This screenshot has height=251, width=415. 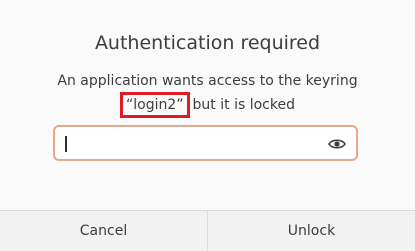 What do you see at coordinates (311, 231) in the screenshot?
I see `unlock-button: Unlock` at bounding box center [311, 231].